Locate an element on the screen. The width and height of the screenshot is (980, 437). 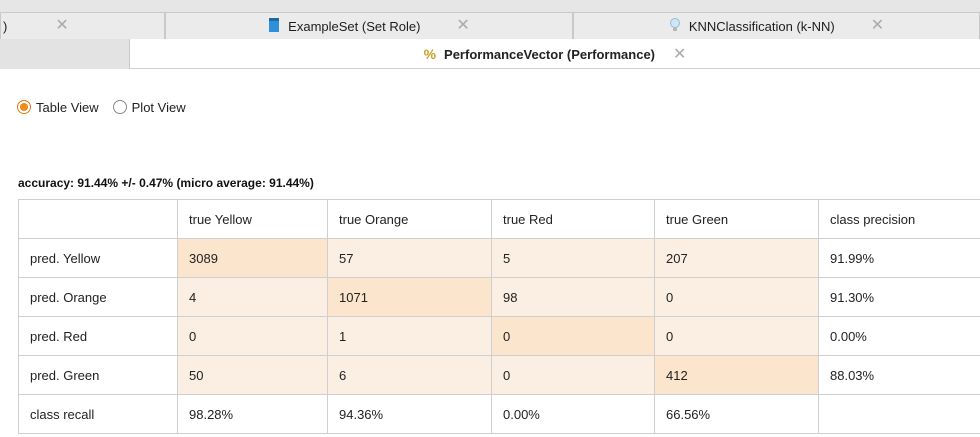
table-cell: 5 is located at coordinates (573, 258).